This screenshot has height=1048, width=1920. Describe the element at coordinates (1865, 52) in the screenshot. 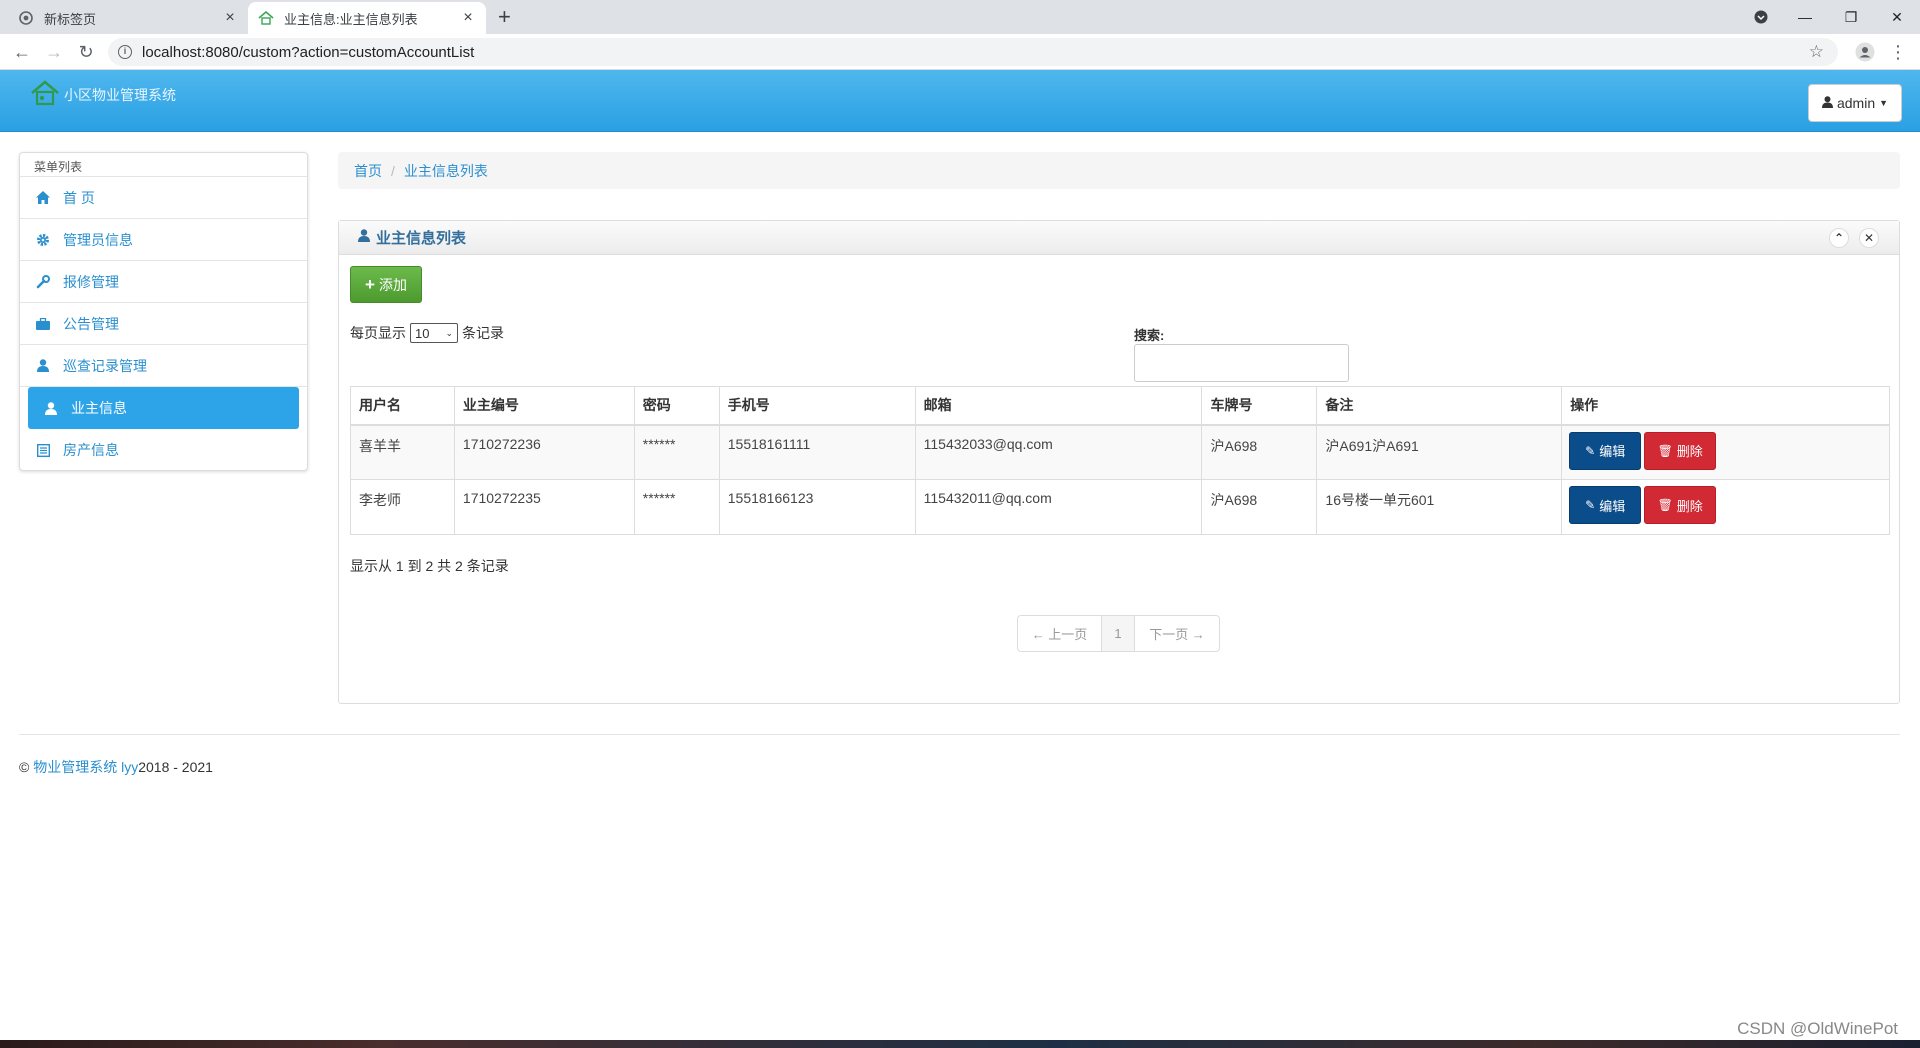

I see `account-icon` at that location.